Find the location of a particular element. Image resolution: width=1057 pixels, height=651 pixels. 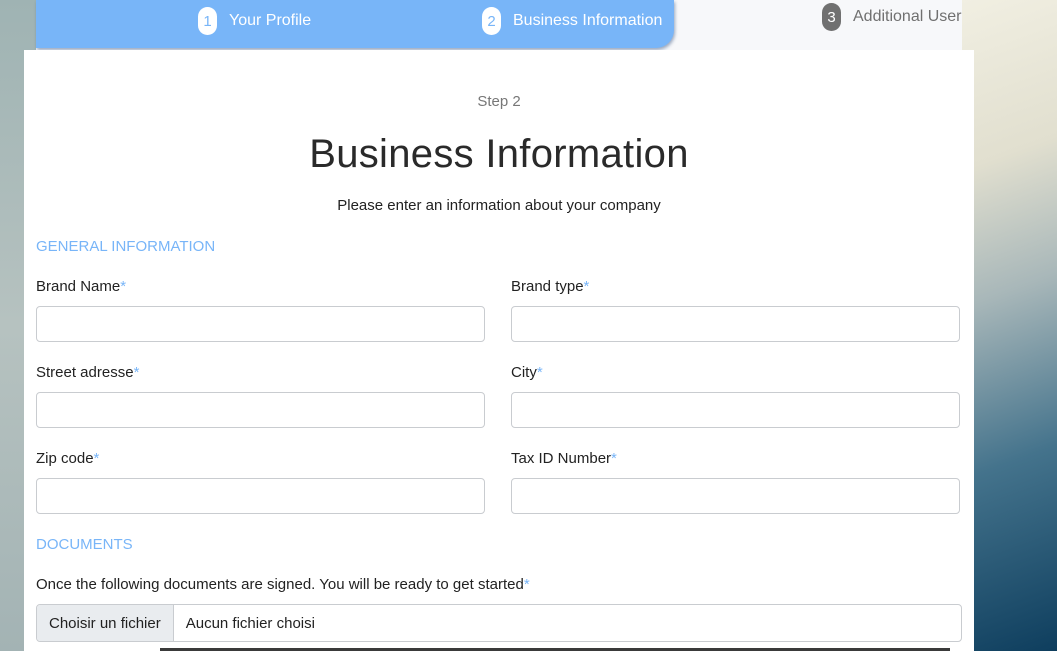

step-number-2: 2 is located at coordinates (491, 21).